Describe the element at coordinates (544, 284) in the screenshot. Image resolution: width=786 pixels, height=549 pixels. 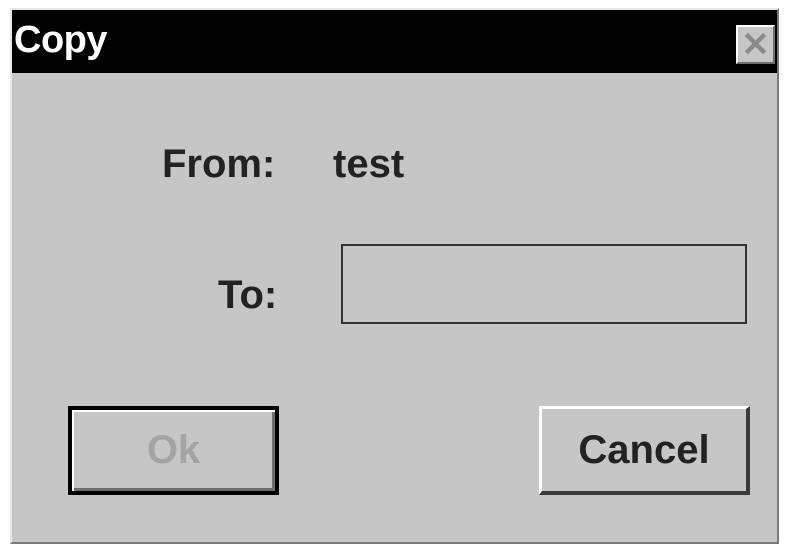
I see `to-input` at that location.